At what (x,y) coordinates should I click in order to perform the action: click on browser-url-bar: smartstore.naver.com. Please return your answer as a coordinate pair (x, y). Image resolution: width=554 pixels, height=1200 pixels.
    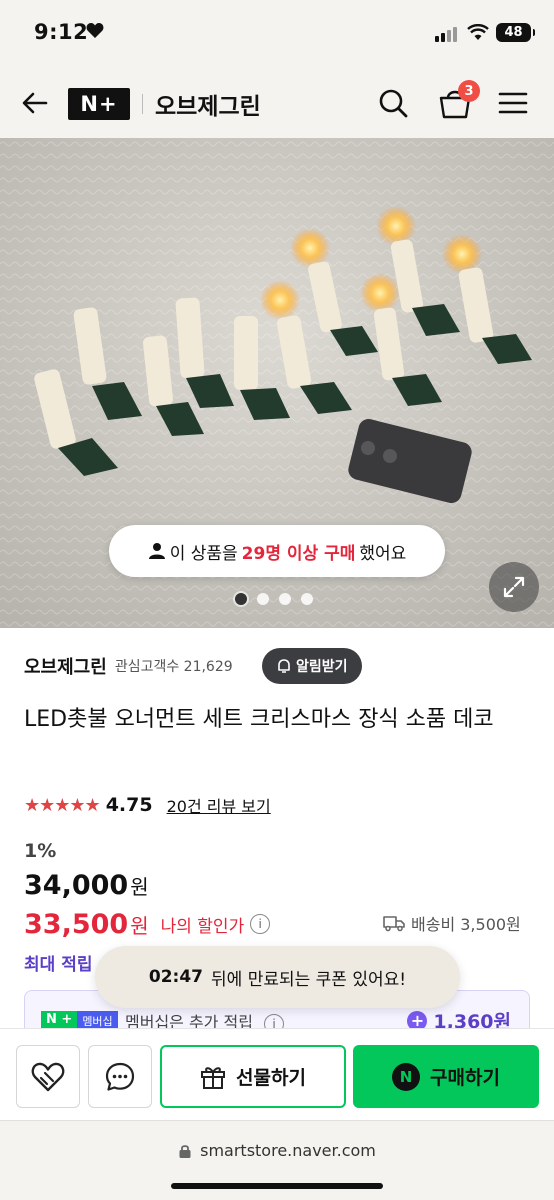
    Looking at the image, I should click on (277, 1160).